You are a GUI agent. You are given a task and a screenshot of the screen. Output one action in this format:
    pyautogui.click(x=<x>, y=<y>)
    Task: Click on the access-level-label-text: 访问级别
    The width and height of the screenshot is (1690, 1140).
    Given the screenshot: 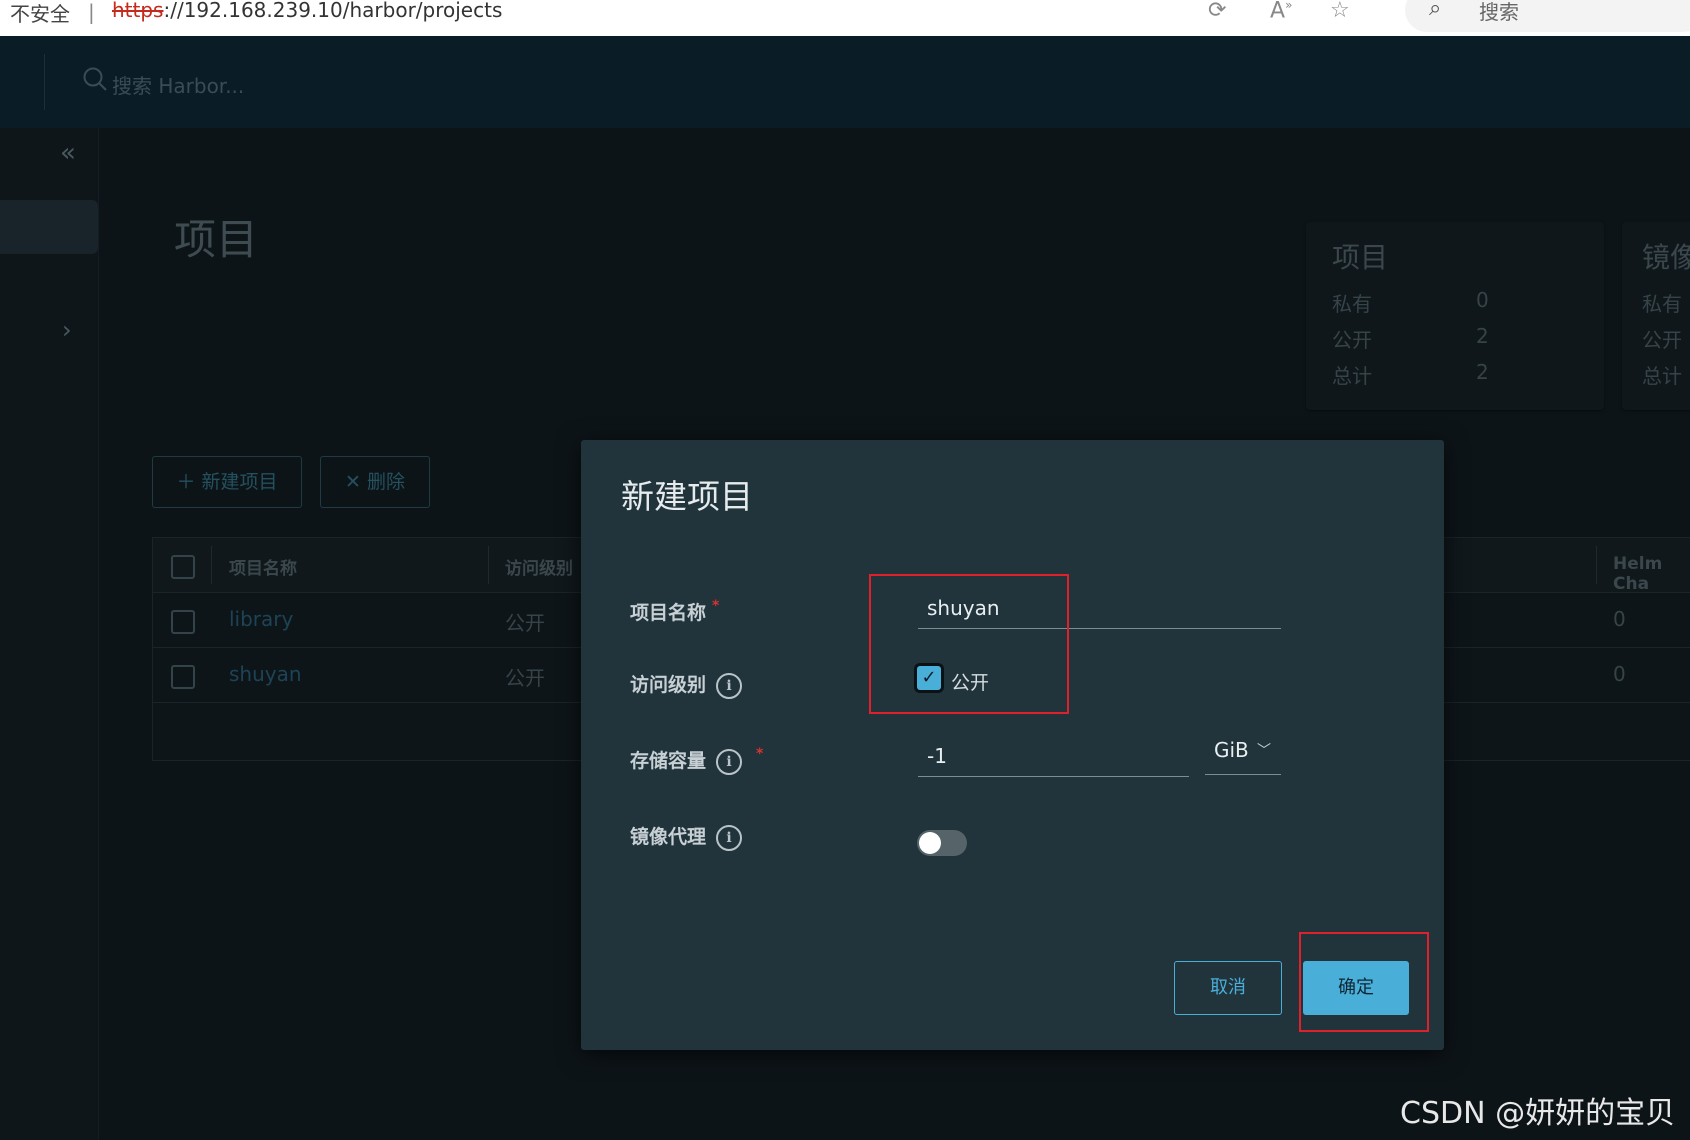 What is the action you would take?
    pyautogui.click(x=668, y=685)
    